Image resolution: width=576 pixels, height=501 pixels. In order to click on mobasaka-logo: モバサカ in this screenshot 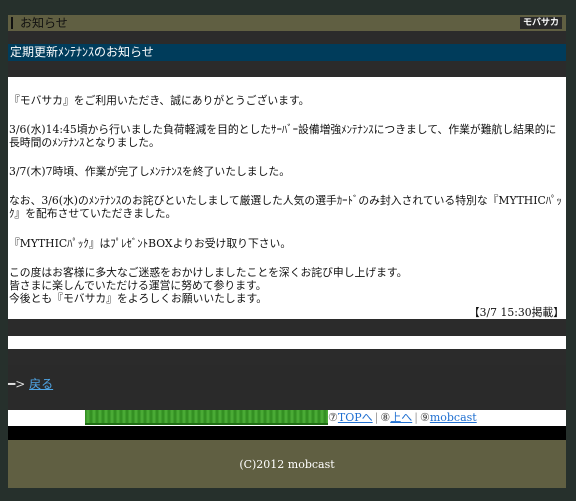, I will do `click(540, 23)`.